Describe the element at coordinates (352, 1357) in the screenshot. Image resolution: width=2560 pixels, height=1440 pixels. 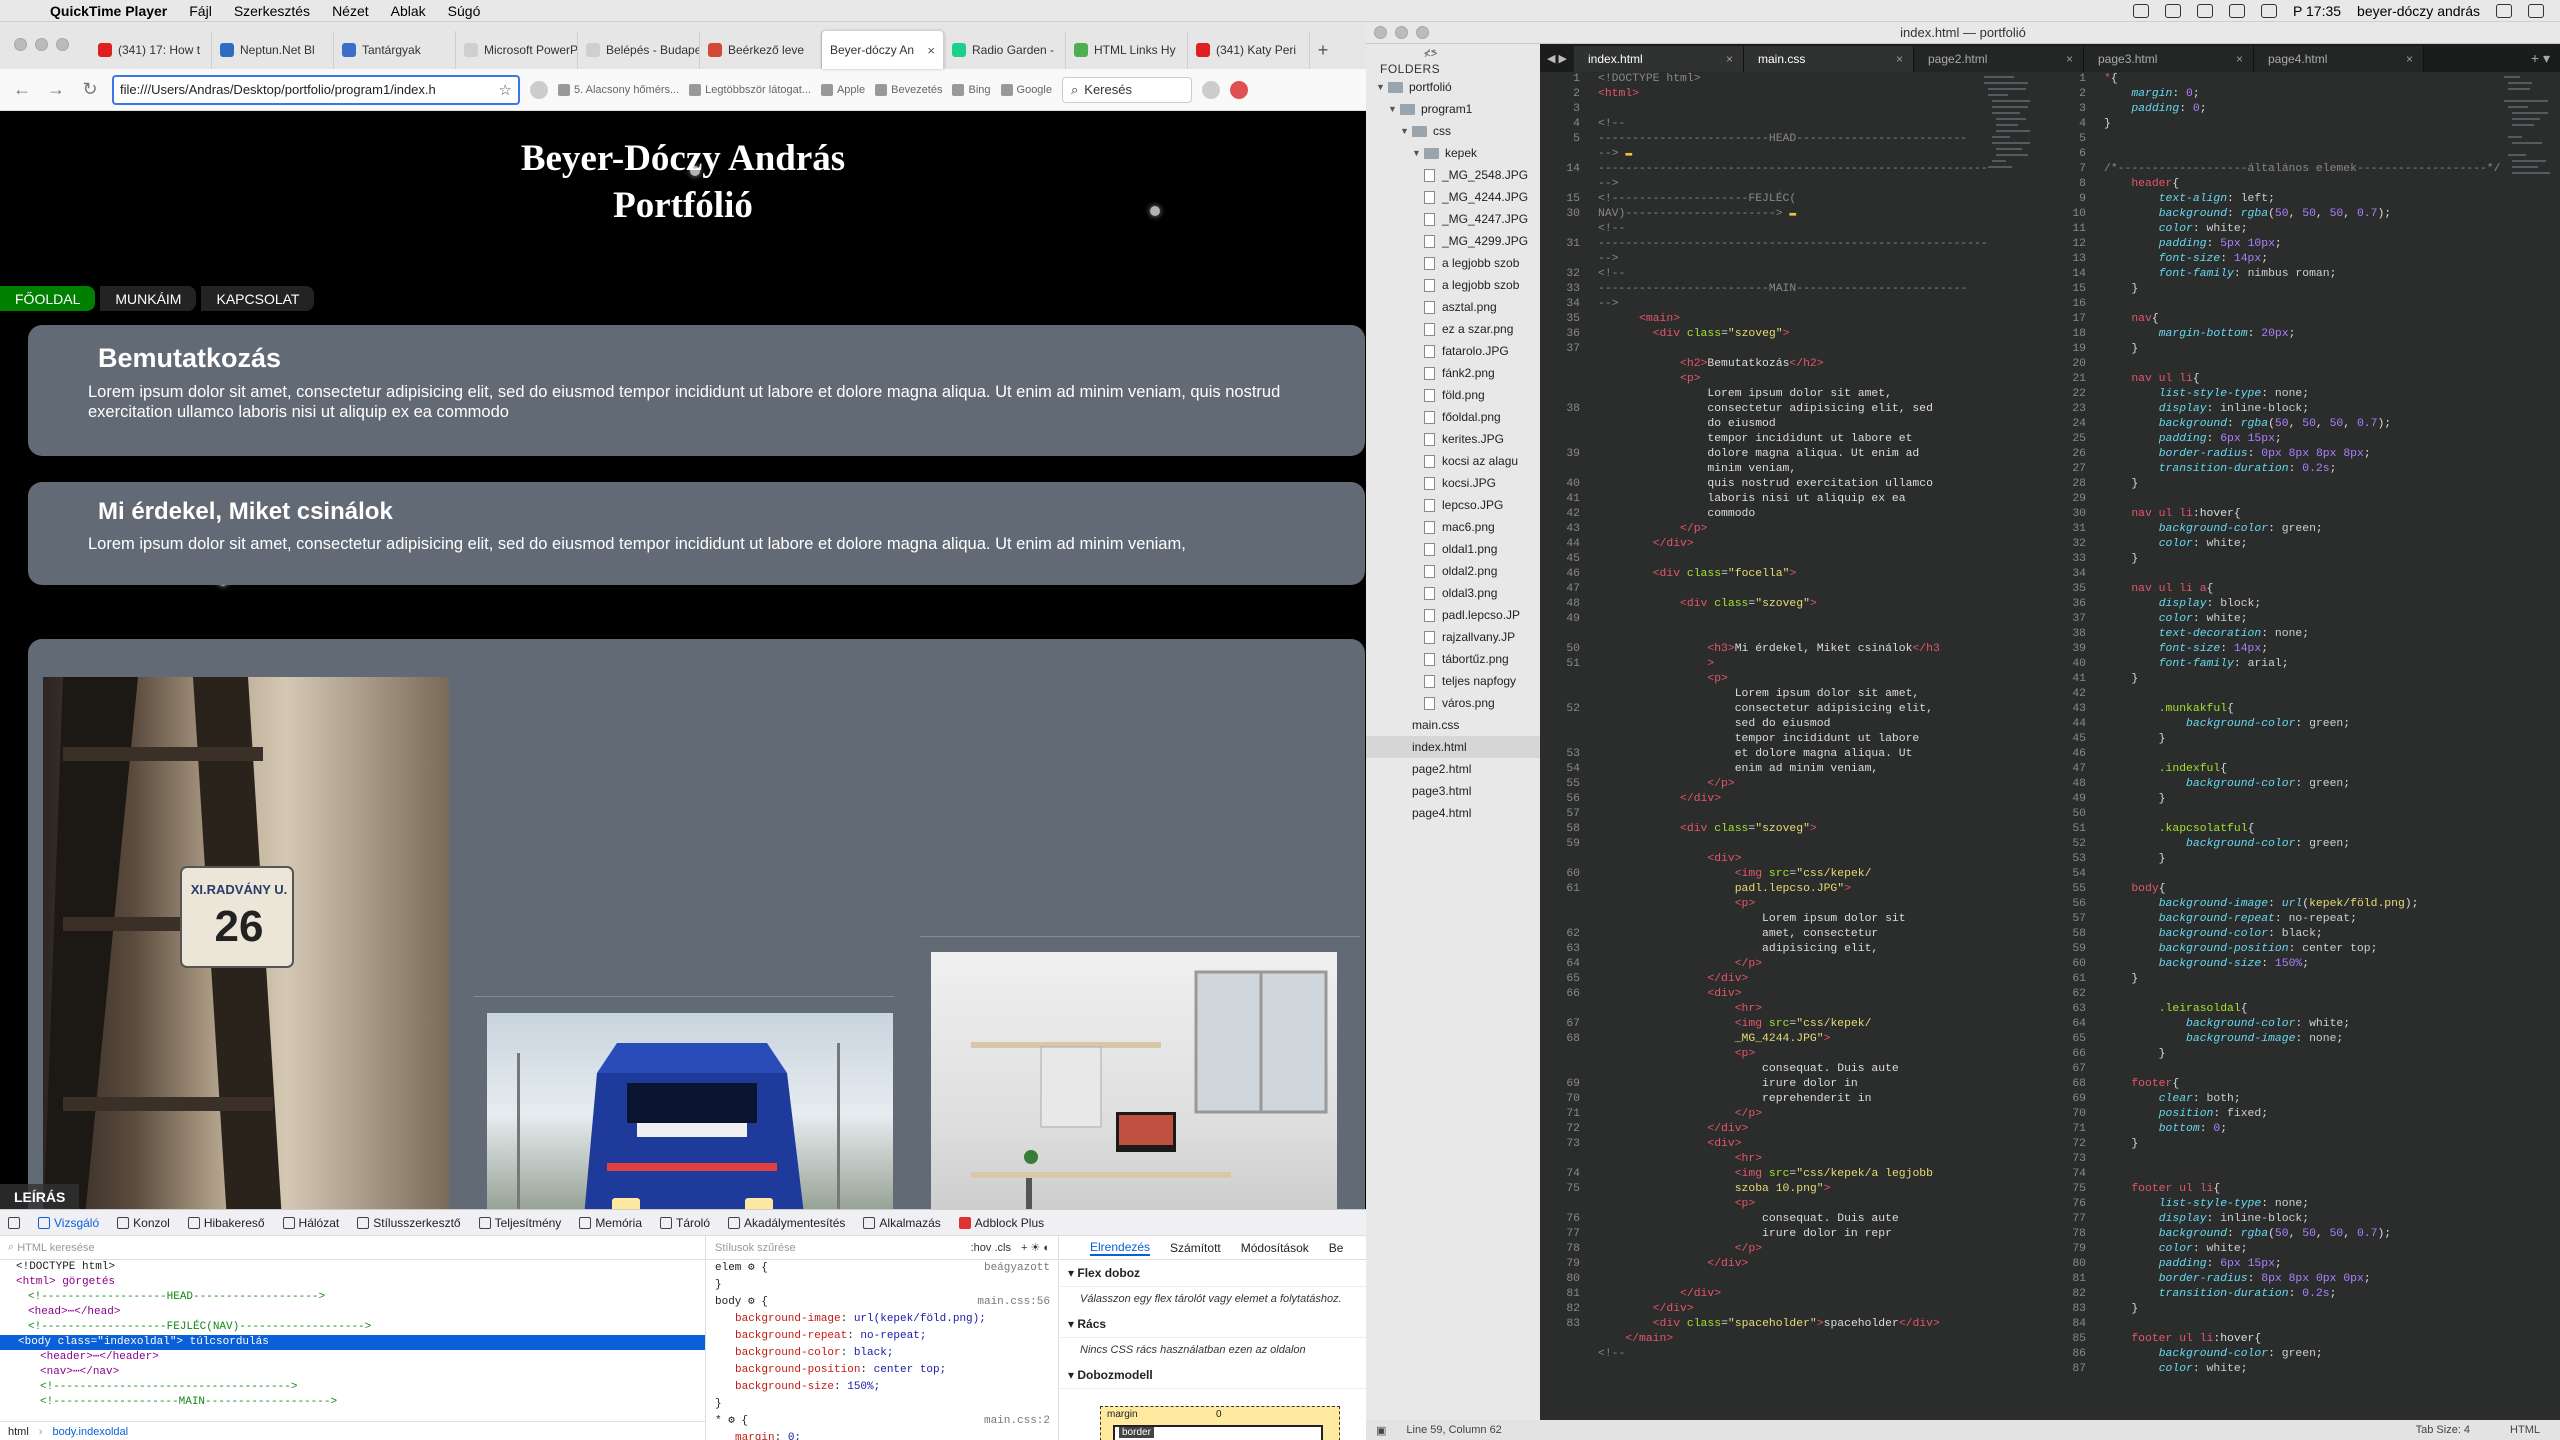
I see `tree-node: <header>⋯</header>` at that location.